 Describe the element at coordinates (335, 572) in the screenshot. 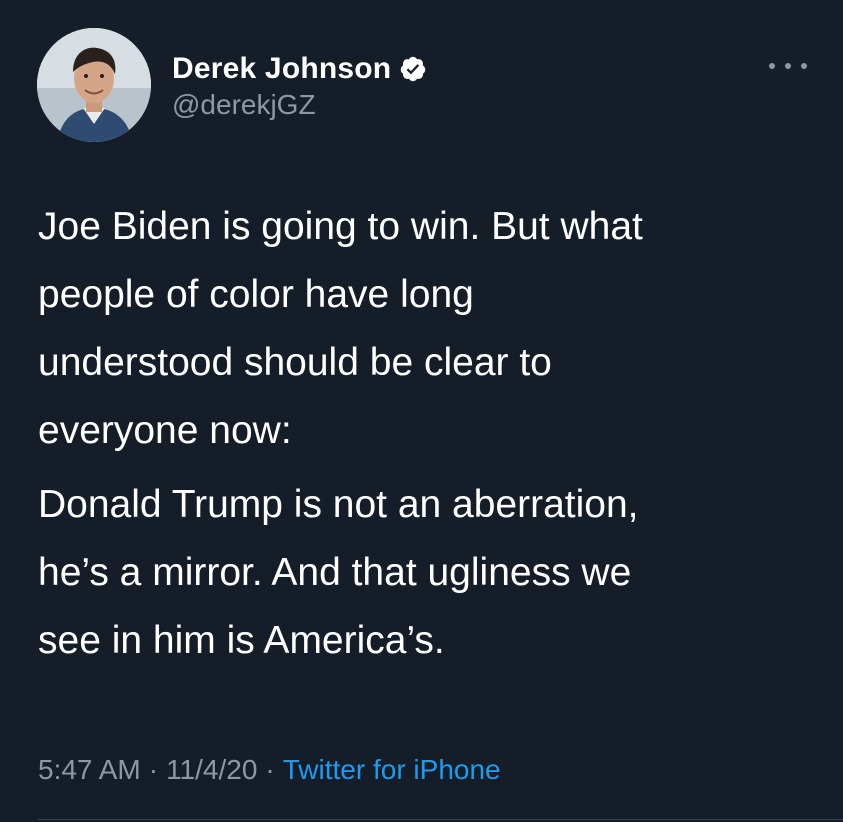

I see `tweet-text-line: he’s a mirror. And that ugliness we` at that location.